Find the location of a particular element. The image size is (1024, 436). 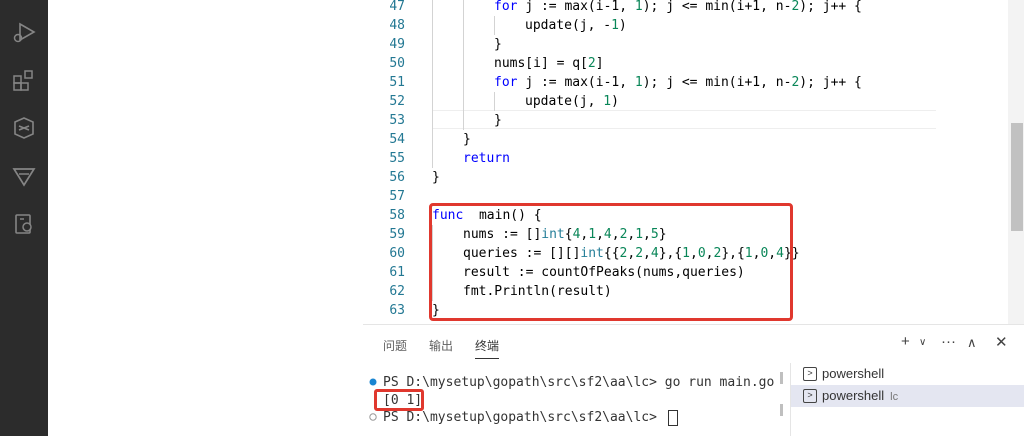

line-number: 48 is located at coordinates (397, 25).